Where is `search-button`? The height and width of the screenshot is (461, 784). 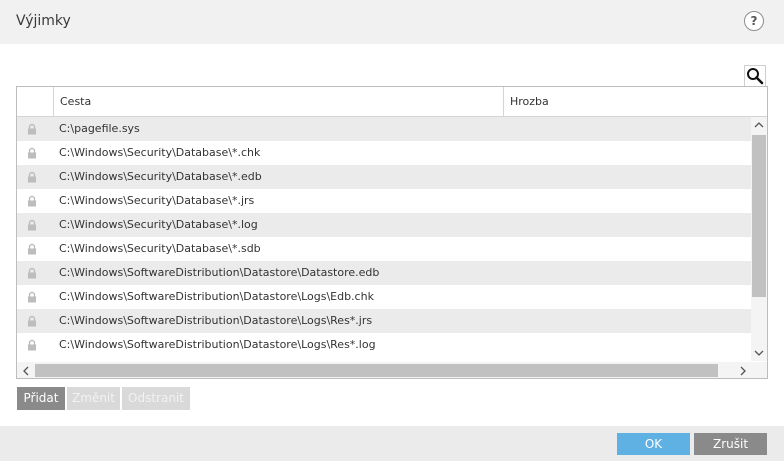 search-button is located at coordinates (755, 76).